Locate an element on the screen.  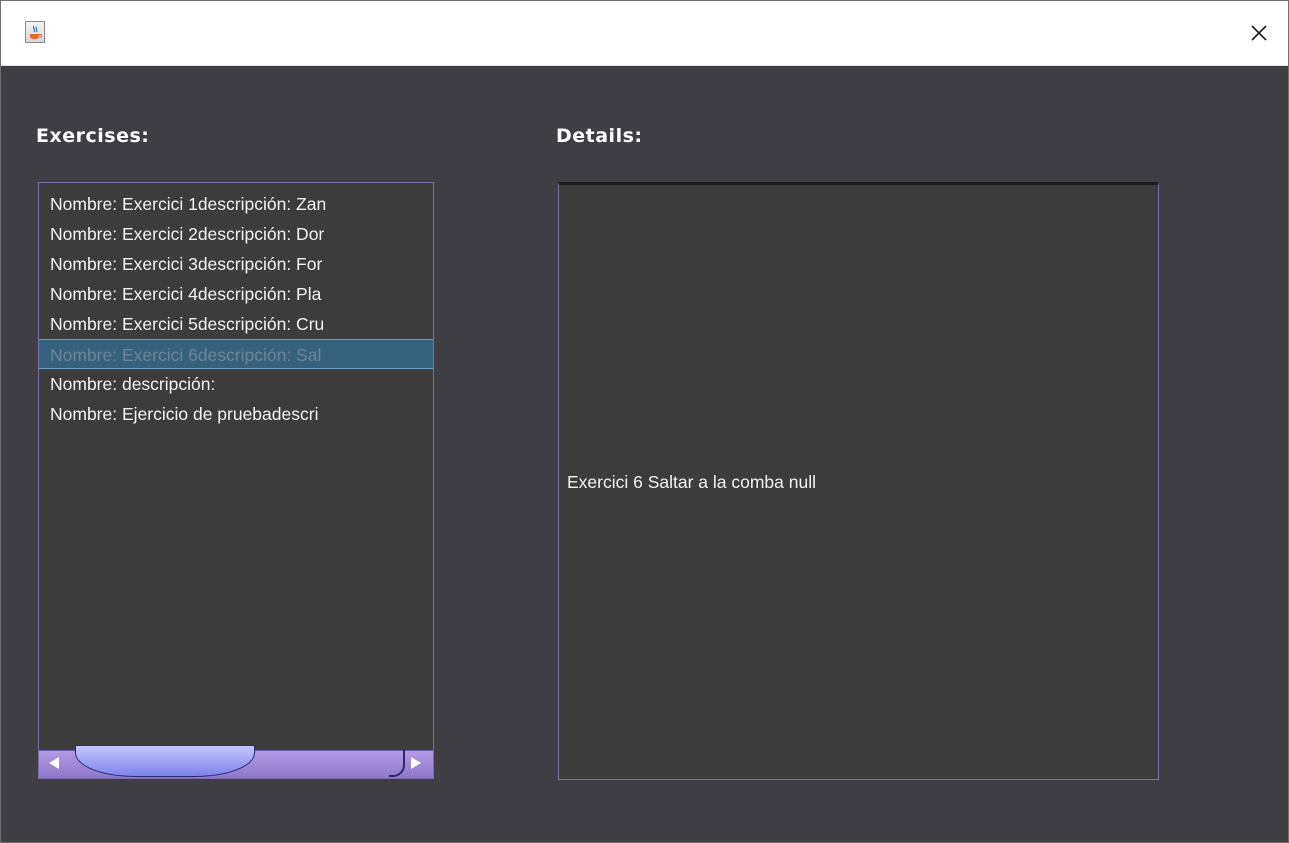
list-item: Nombre: Exercici 6descripción: Sal is located at coordinates (236, 354).